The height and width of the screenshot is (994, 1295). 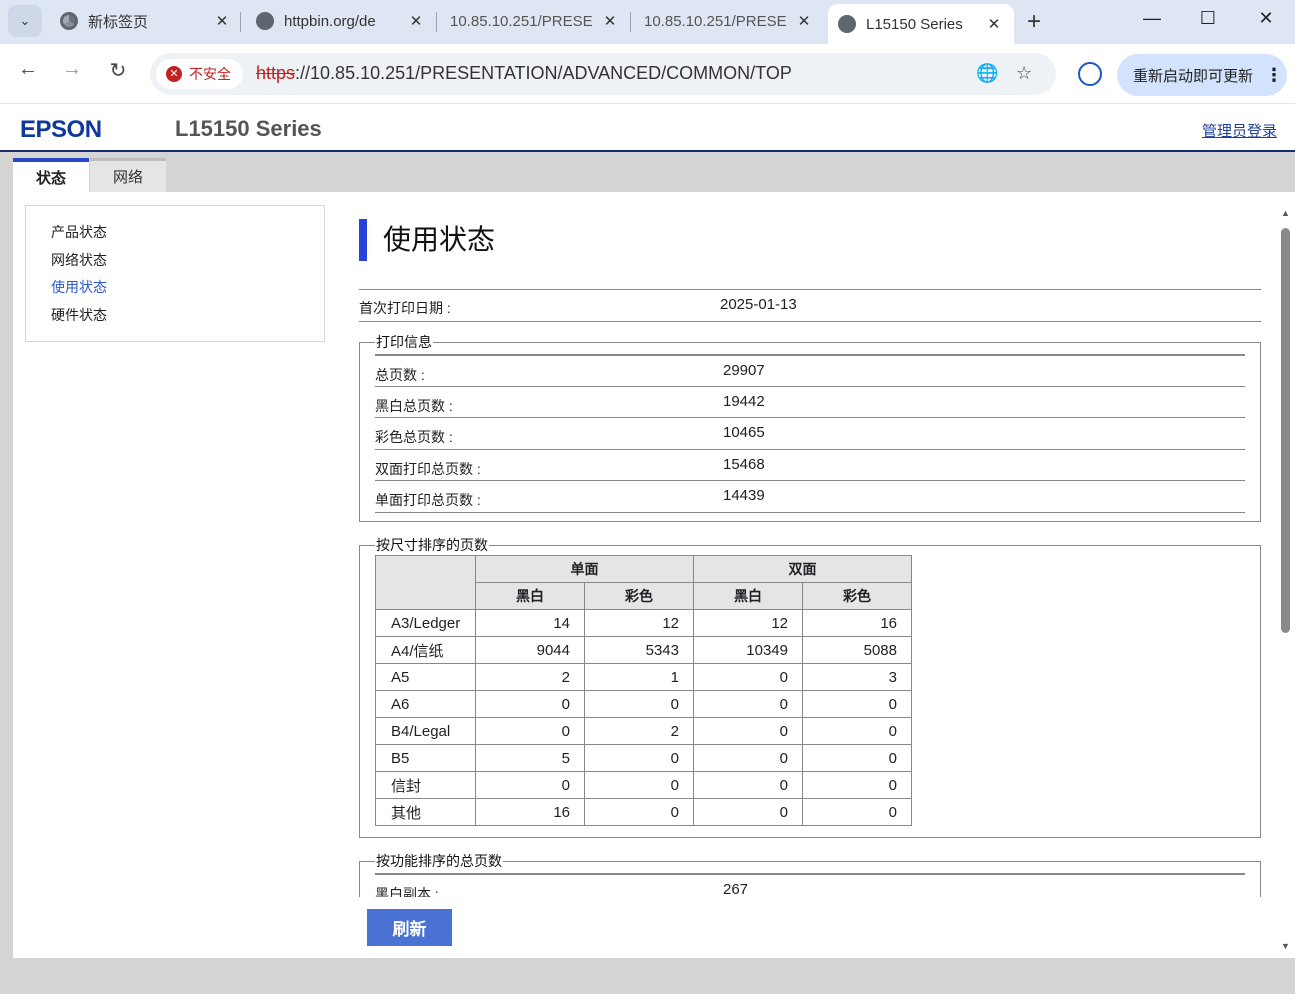 I want to click on sidebar-item-network-status: 网络状态, so click(x=187, y=264).